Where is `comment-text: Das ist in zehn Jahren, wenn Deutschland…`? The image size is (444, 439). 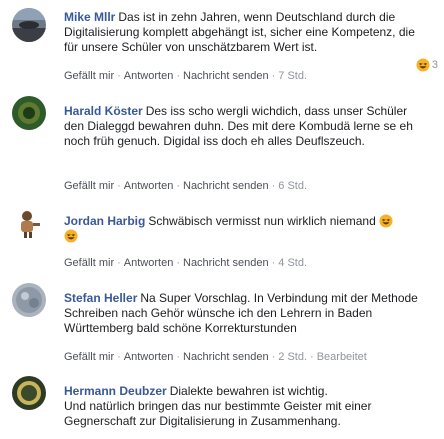 comment-text: Das ist in zehn Jahren, wenn Deutschland… is located at coordinates (239, 32).